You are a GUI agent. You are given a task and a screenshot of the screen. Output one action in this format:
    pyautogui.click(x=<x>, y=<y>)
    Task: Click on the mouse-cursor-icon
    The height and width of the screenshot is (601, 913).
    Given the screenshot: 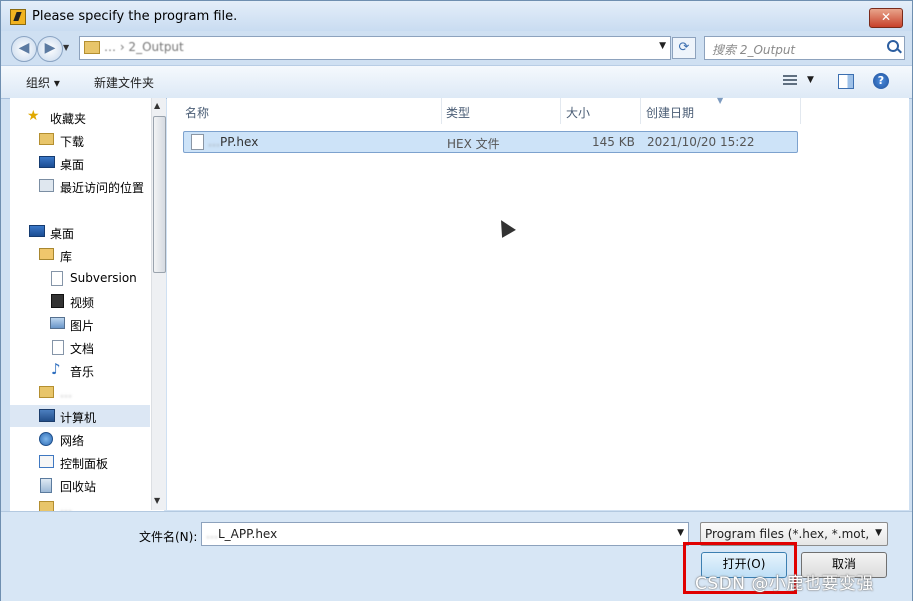 What is the action you would take?
    pyautogui.click(x=505, y=227)
    